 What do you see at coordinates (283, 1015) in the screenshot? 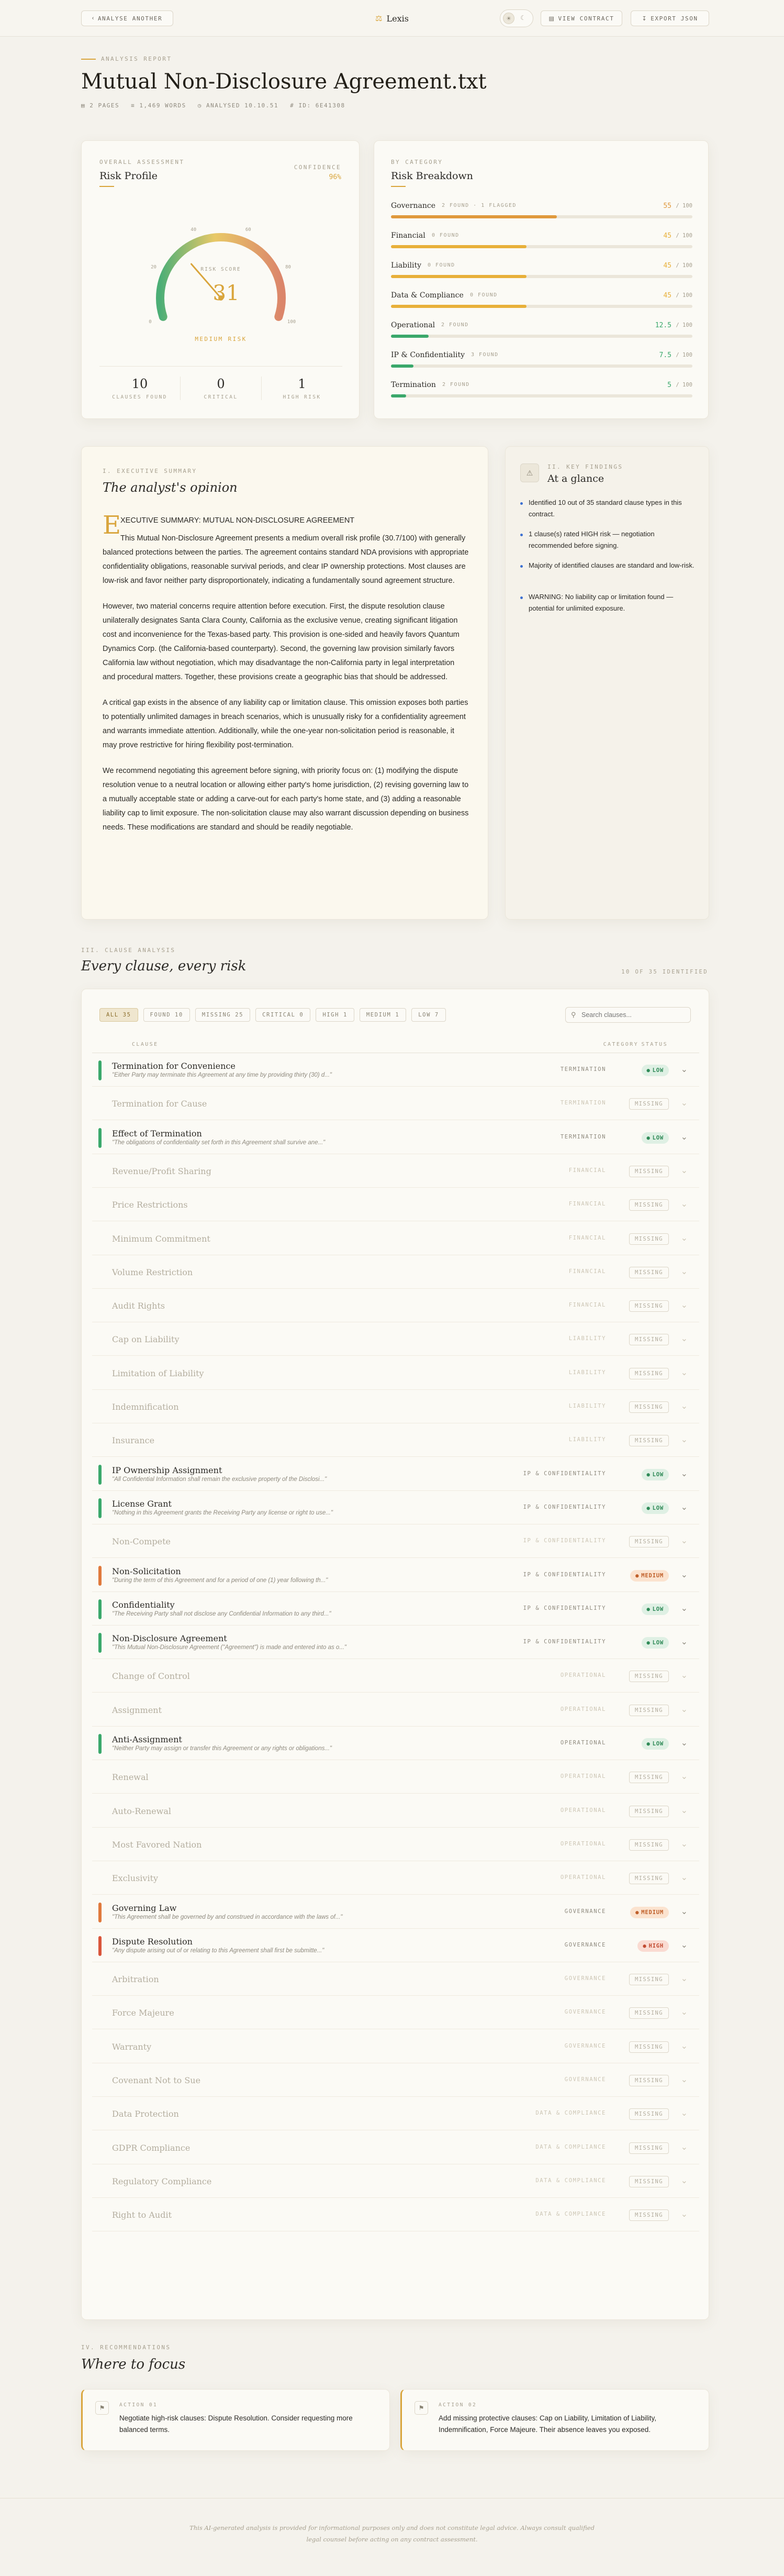
I see `filter-critical: CRITICAL 0` at bounding box center [283, 1015].